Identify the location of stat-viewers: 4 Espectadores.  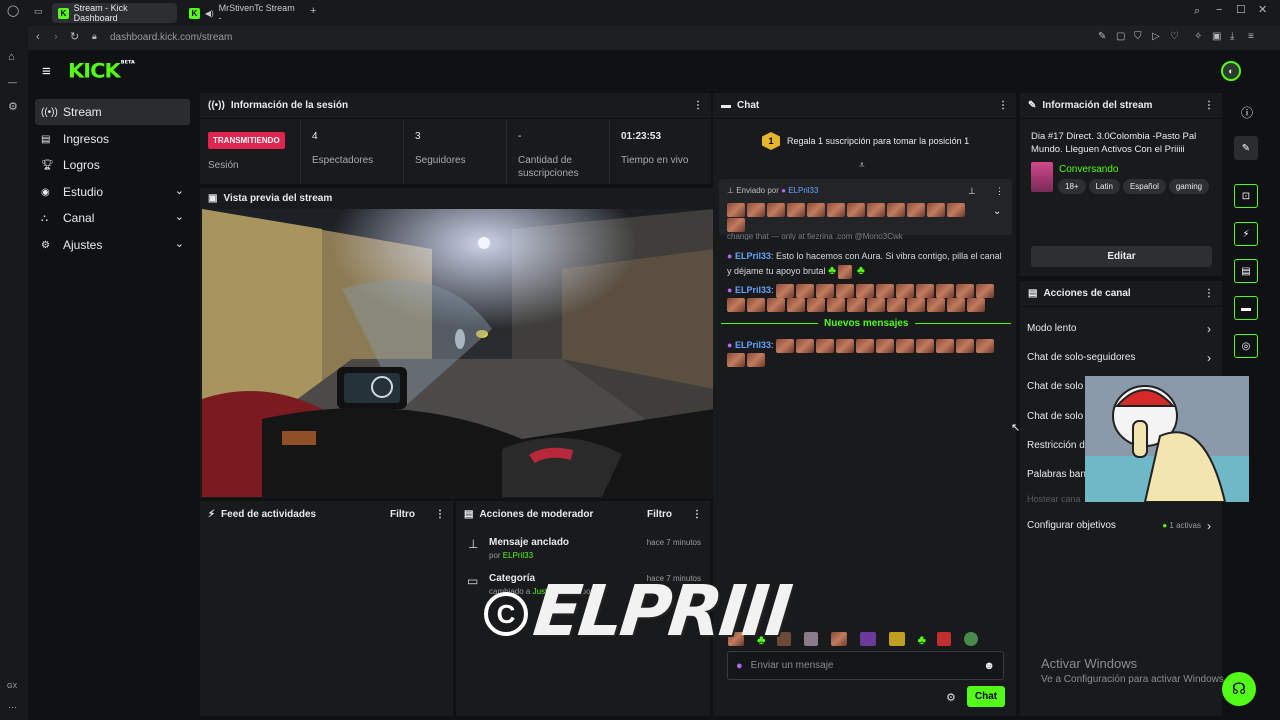
(354, 152).